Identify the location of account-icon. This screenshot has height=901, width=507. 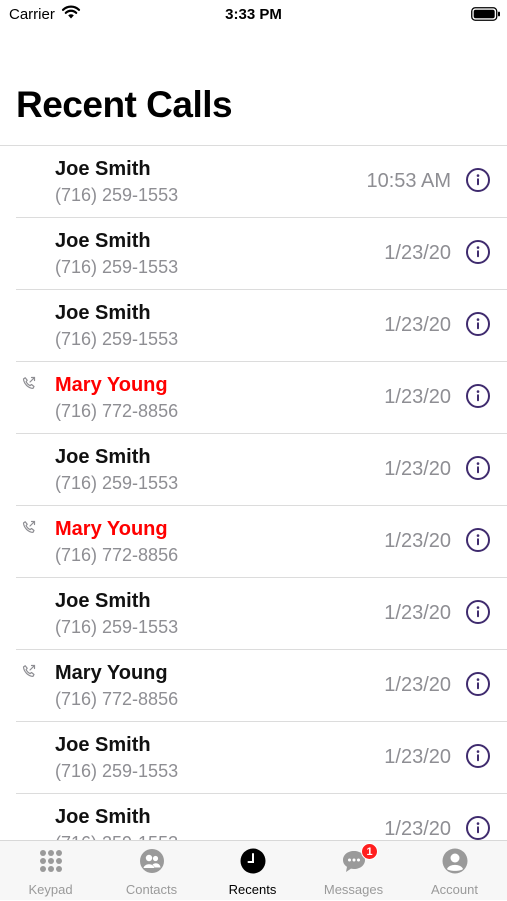
(455, 861).